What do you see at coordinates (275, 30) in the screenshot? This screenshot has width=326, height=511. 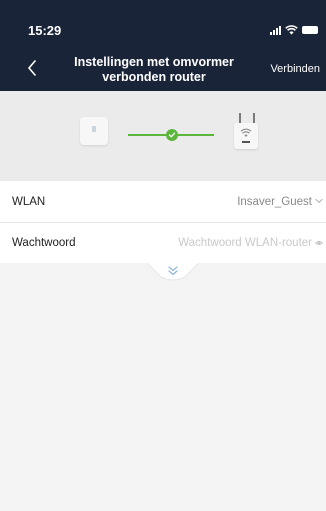 I see `signal-icon` at bounding box center [275, 30].